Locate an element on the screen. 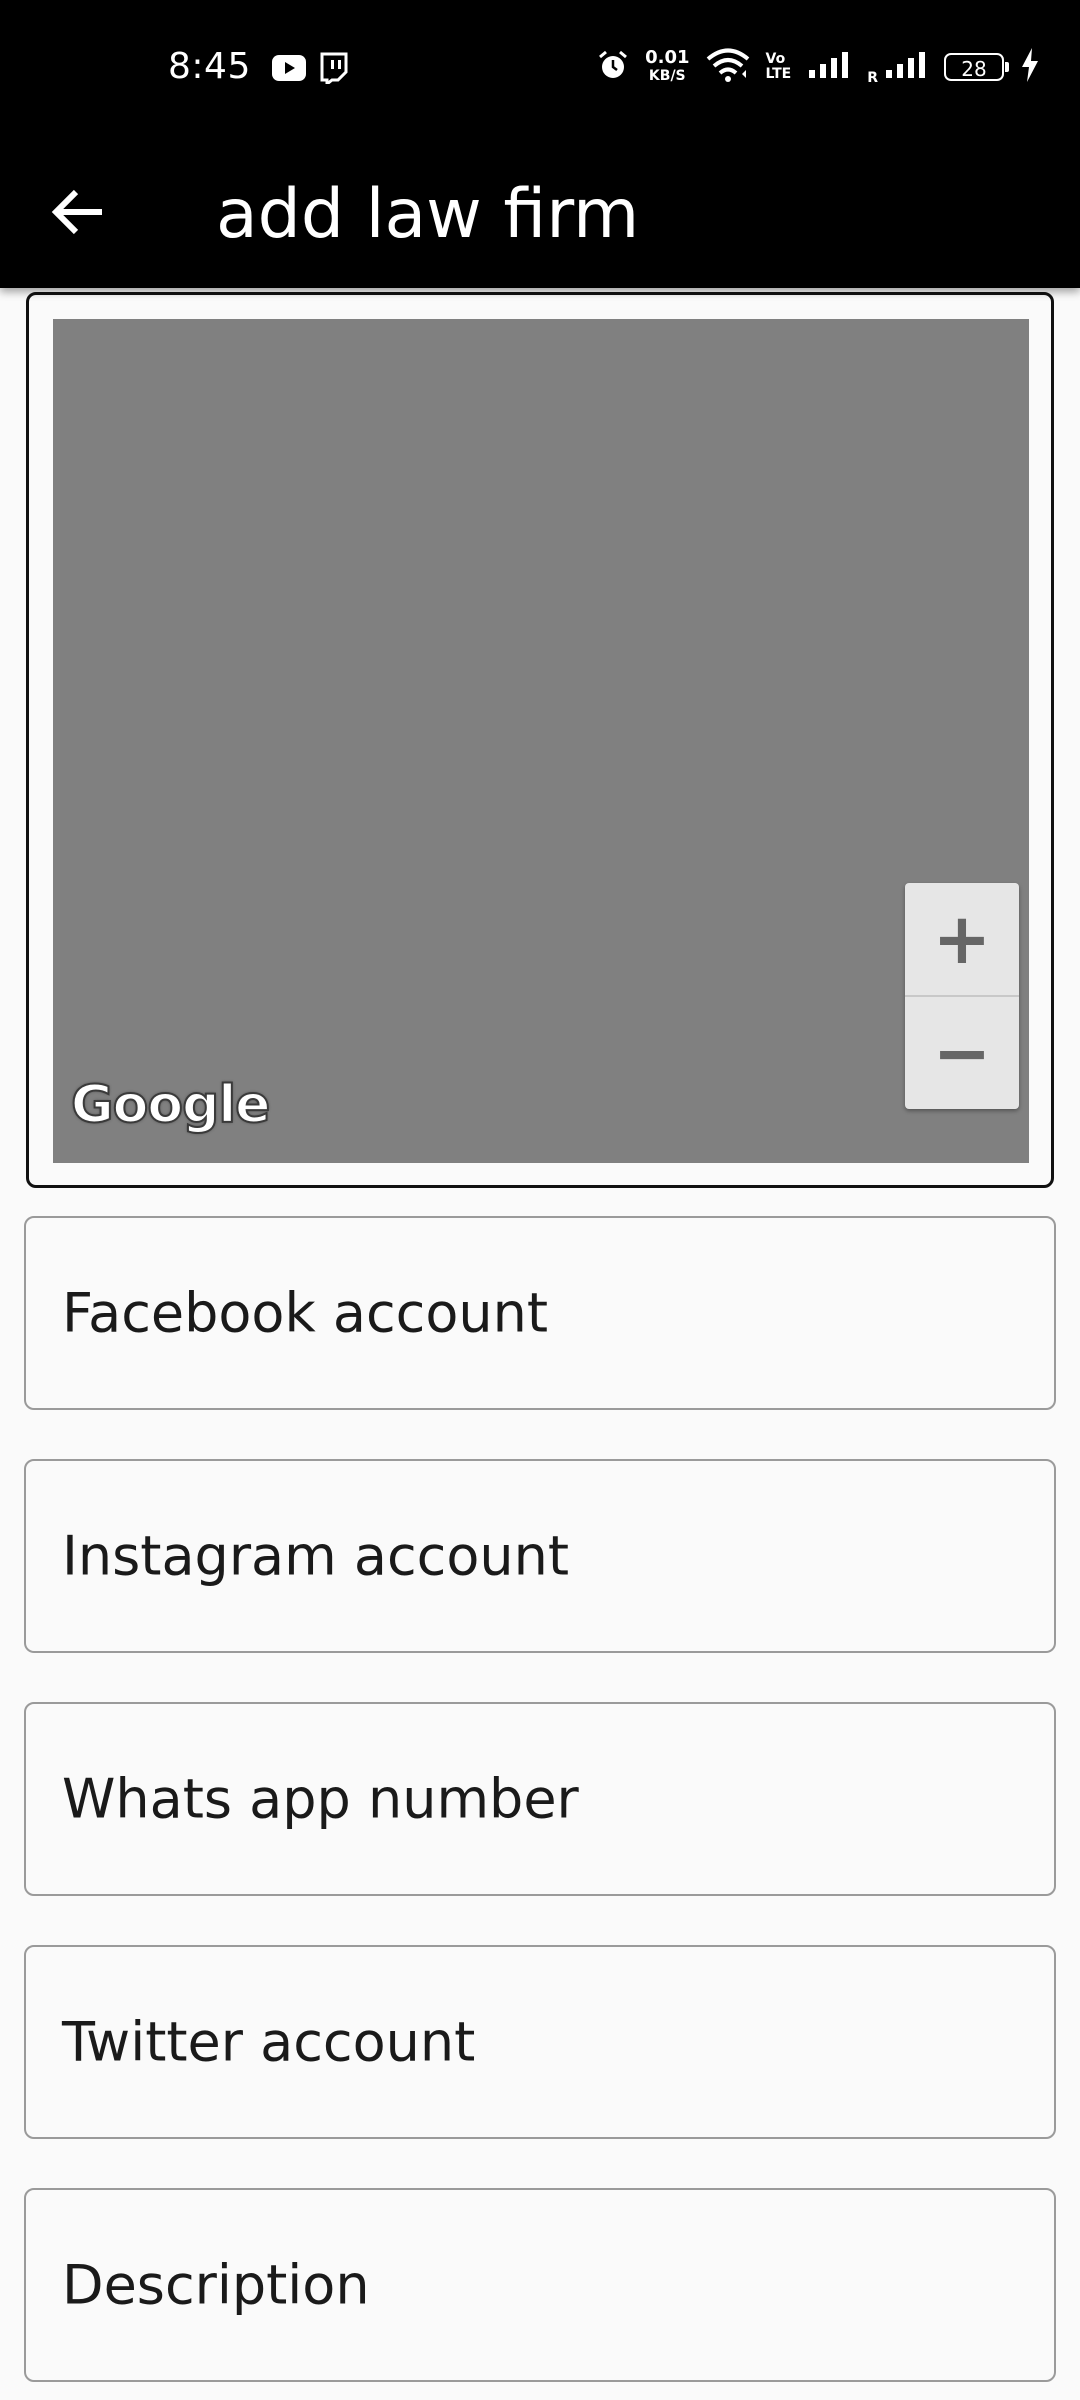 This screenshot has height=2400, width=1080. whatsapp-number-field: Whats app number is located at coordinates (540, 1799).